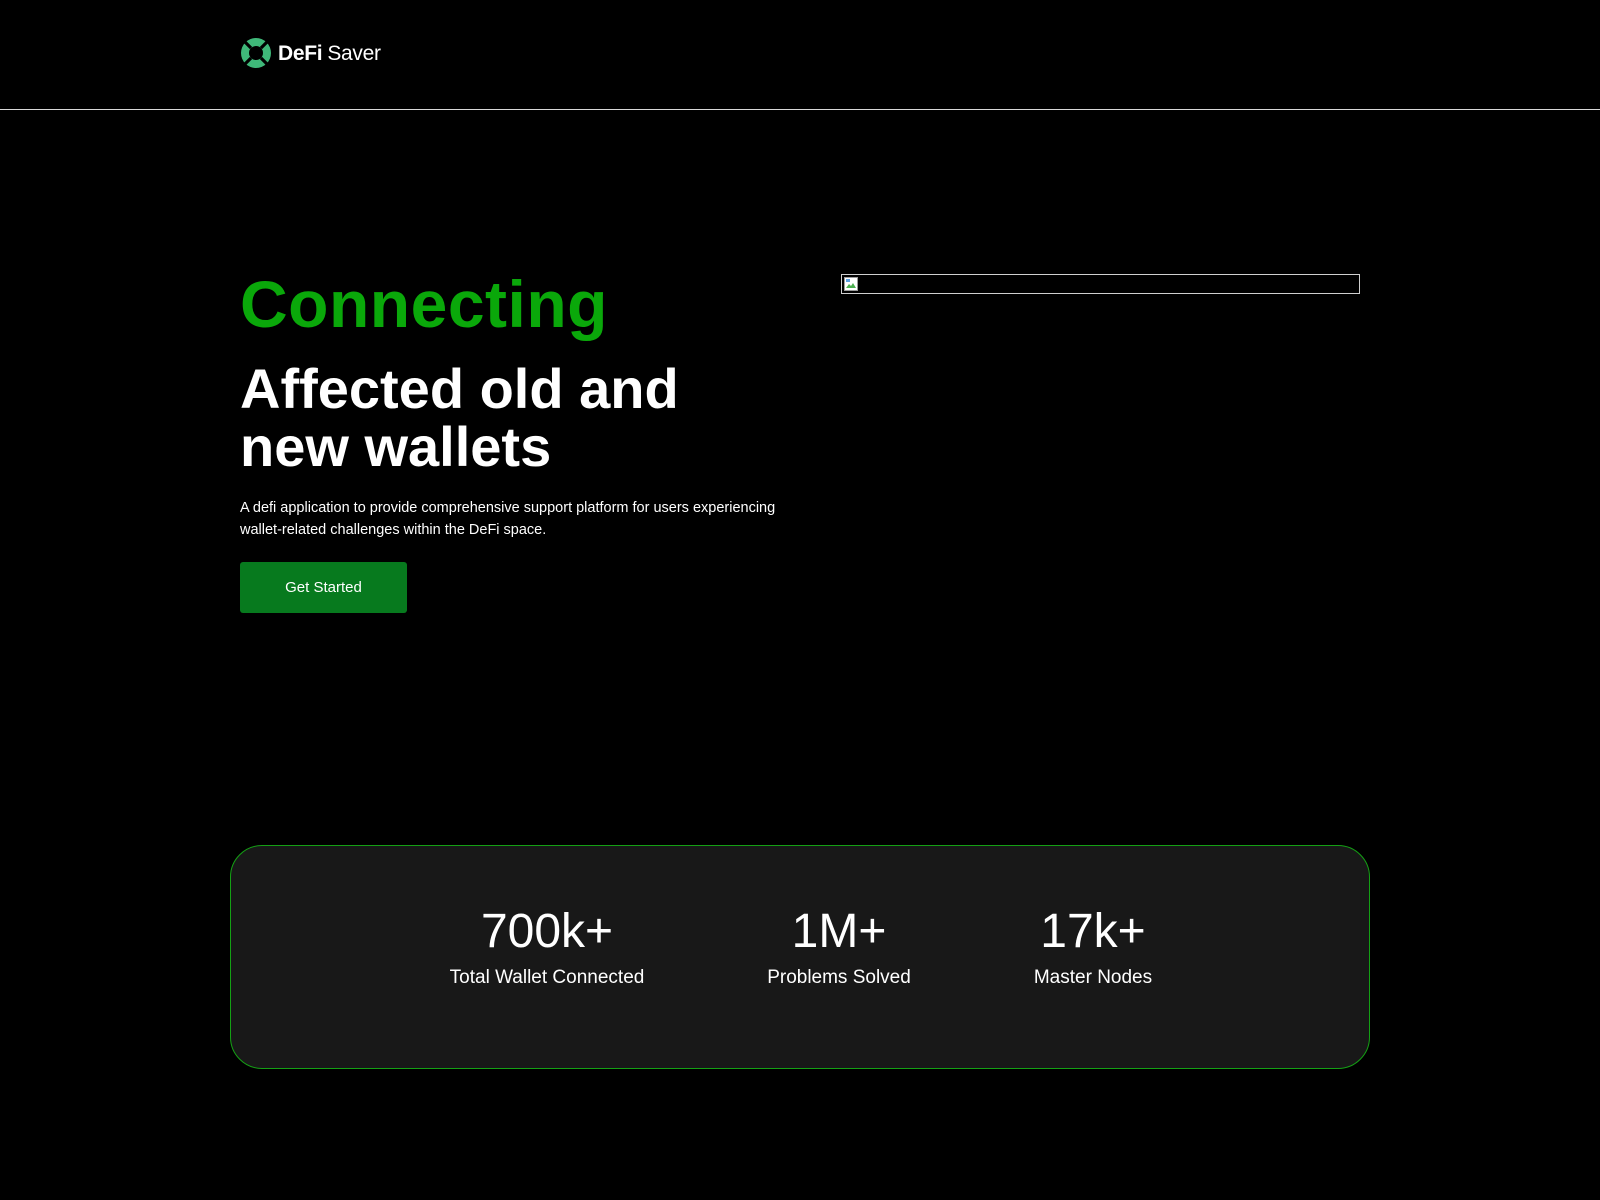 The height and width of the screenshot is (1200, 1600). Describe the element at coordinates (839, 977) in the screenshot. I see `stat-label: Problems Solved` at that location.